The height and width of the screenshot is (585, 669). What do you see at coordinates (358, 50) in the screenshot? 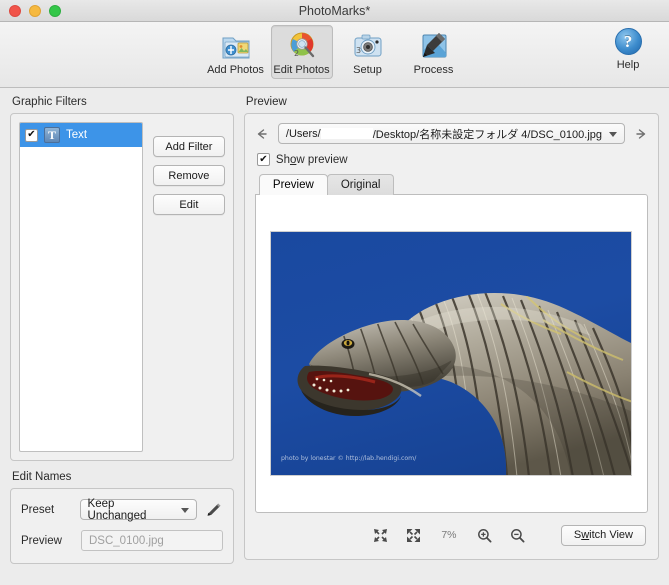
I see `svg-text: 3` at bounding box center [358, 50].